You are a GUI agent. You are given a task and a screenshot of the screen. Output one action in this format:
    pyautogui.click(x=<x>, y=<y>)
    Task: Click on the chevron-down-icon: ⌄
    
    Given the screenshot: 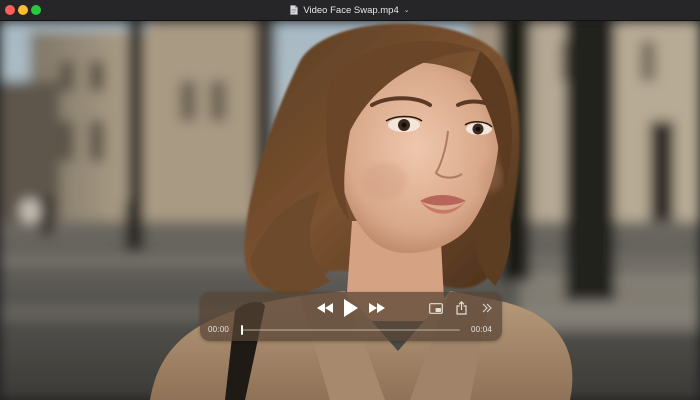 What is the action you would take?
    pyautogui.click(x=407, y=10)
    